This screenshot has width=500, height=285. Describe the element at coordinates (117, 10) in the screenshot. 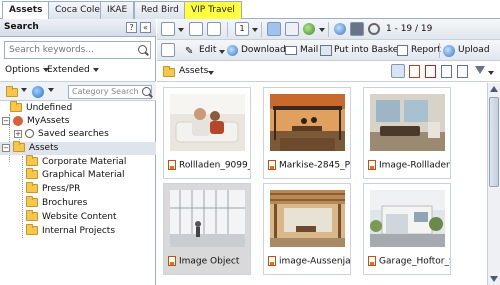

I see `tab-ikae: IKAE` at that location.